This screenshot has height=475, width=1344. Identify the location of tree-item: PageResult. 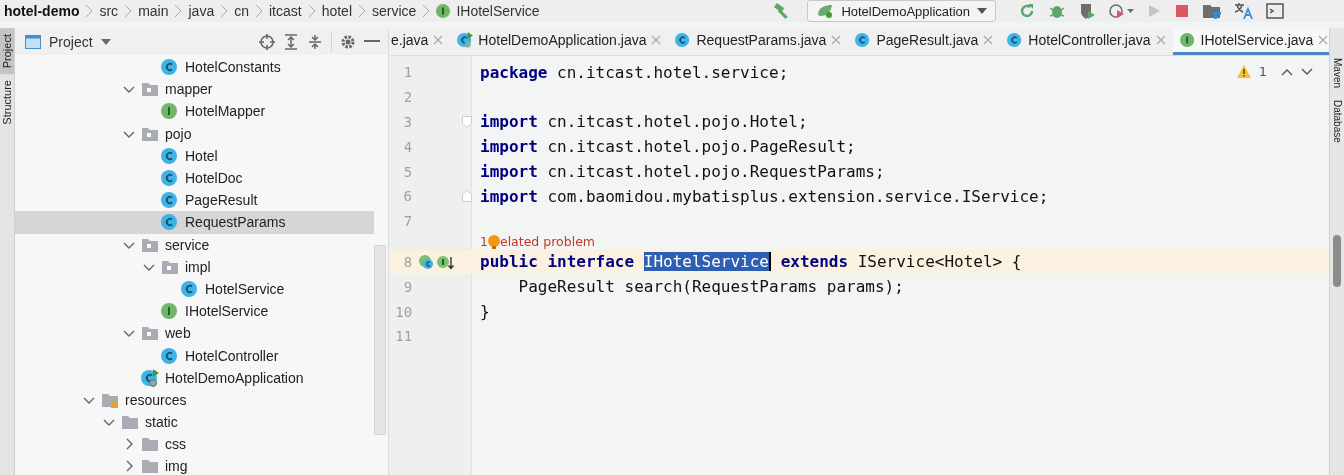
(194, 200).